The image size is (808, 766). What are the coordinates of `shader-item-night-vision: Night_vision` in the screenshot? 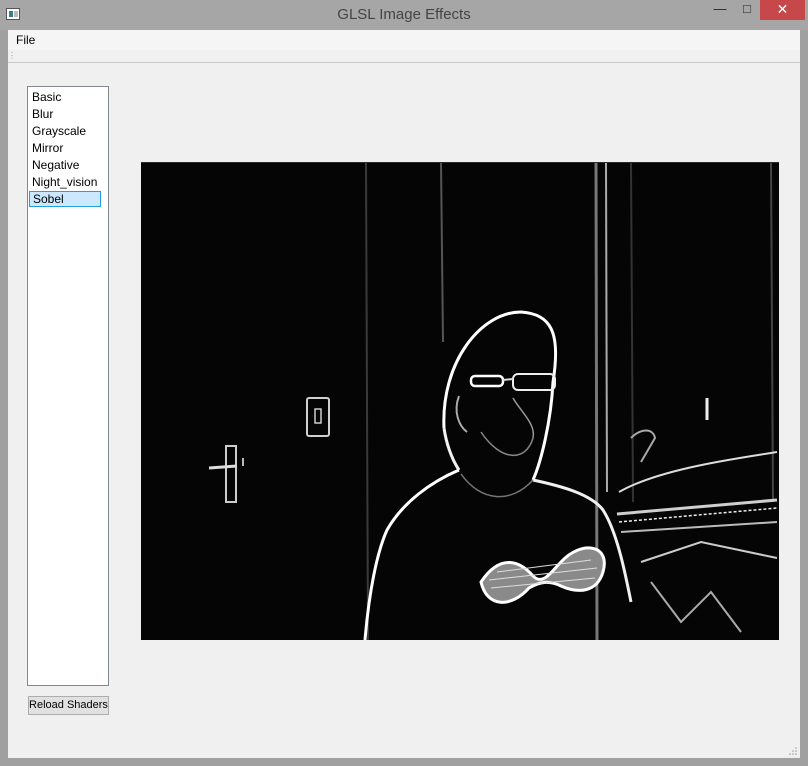 It's located at (67, 182).